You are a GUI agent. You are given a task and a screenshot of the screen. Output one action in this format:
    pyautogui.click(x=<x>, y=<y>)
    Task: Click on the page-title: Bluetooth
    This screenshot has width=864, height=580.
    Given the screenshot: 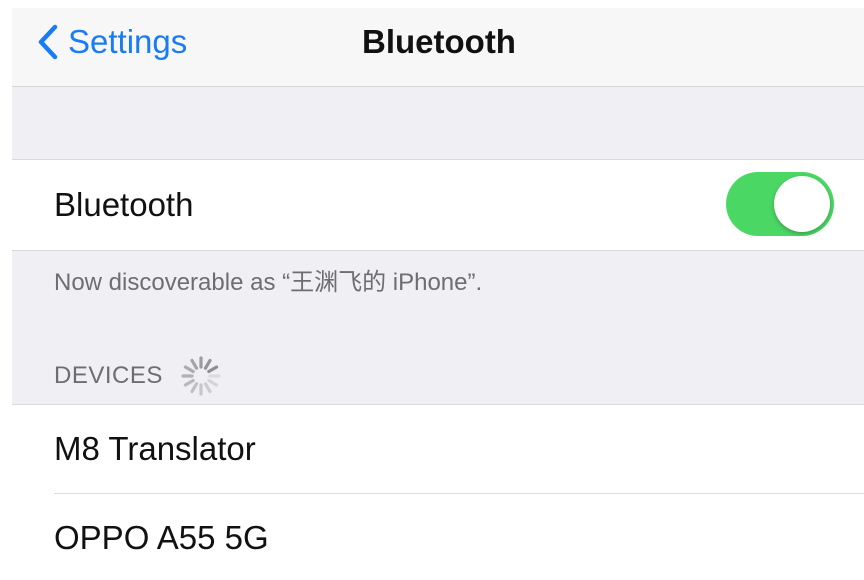 What is the action you would take?
    pyautogui.click(x=439, y=41)
    